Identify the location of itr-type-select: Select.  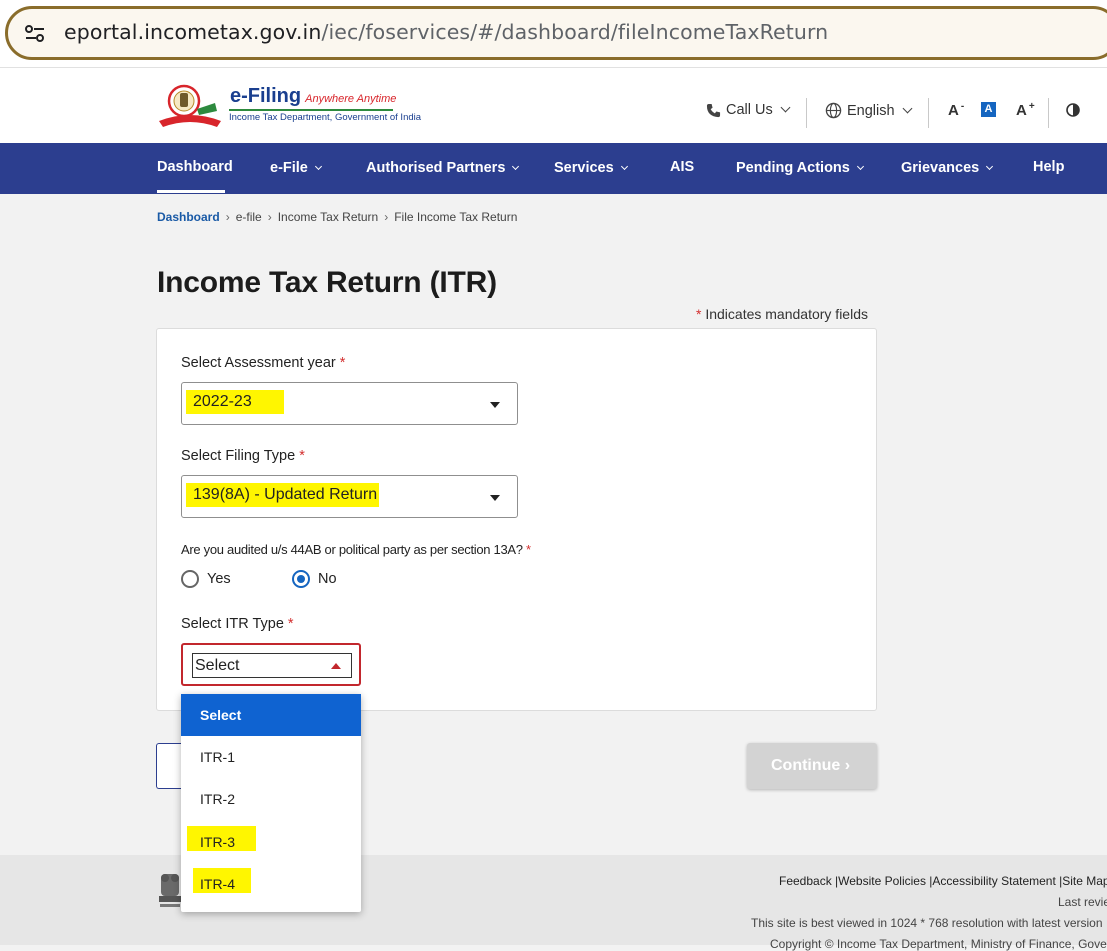
(271, 664).